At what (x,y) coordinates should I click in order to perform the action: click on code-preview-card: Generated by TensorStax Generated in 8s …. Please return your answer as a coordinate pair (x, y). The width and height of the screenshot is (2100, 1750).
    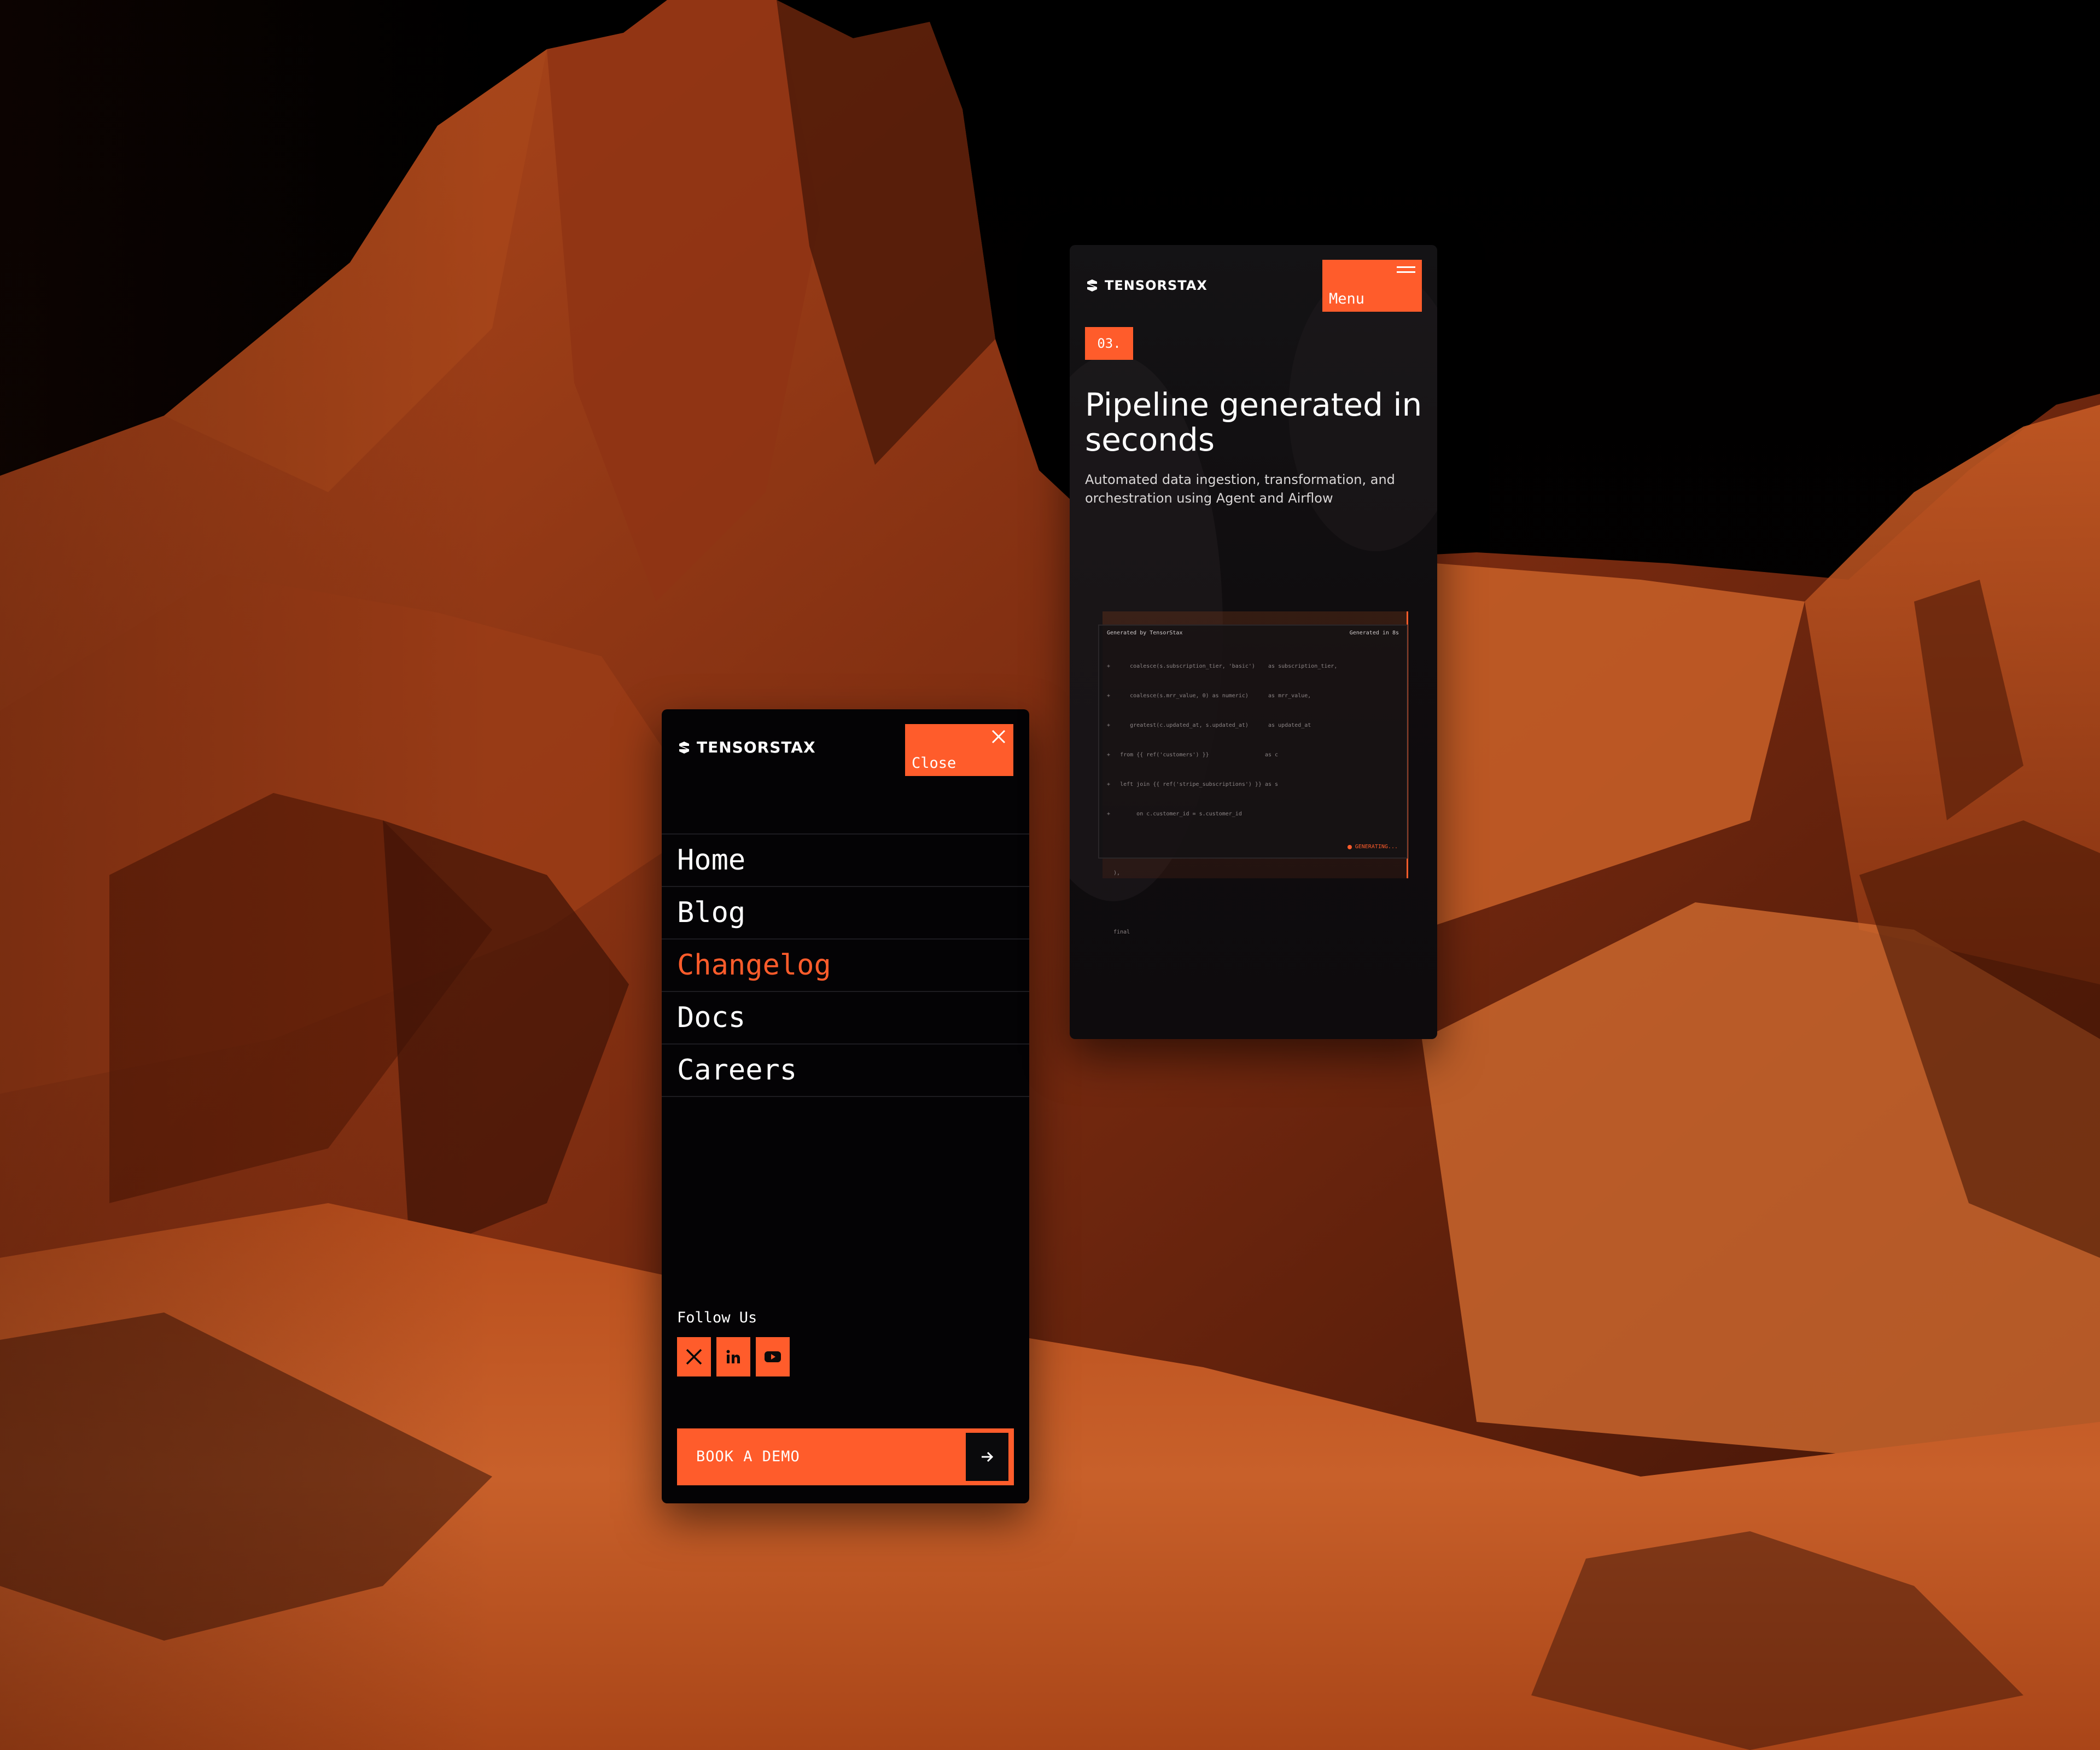
    Looking at the image, I should click on (1253, 780).